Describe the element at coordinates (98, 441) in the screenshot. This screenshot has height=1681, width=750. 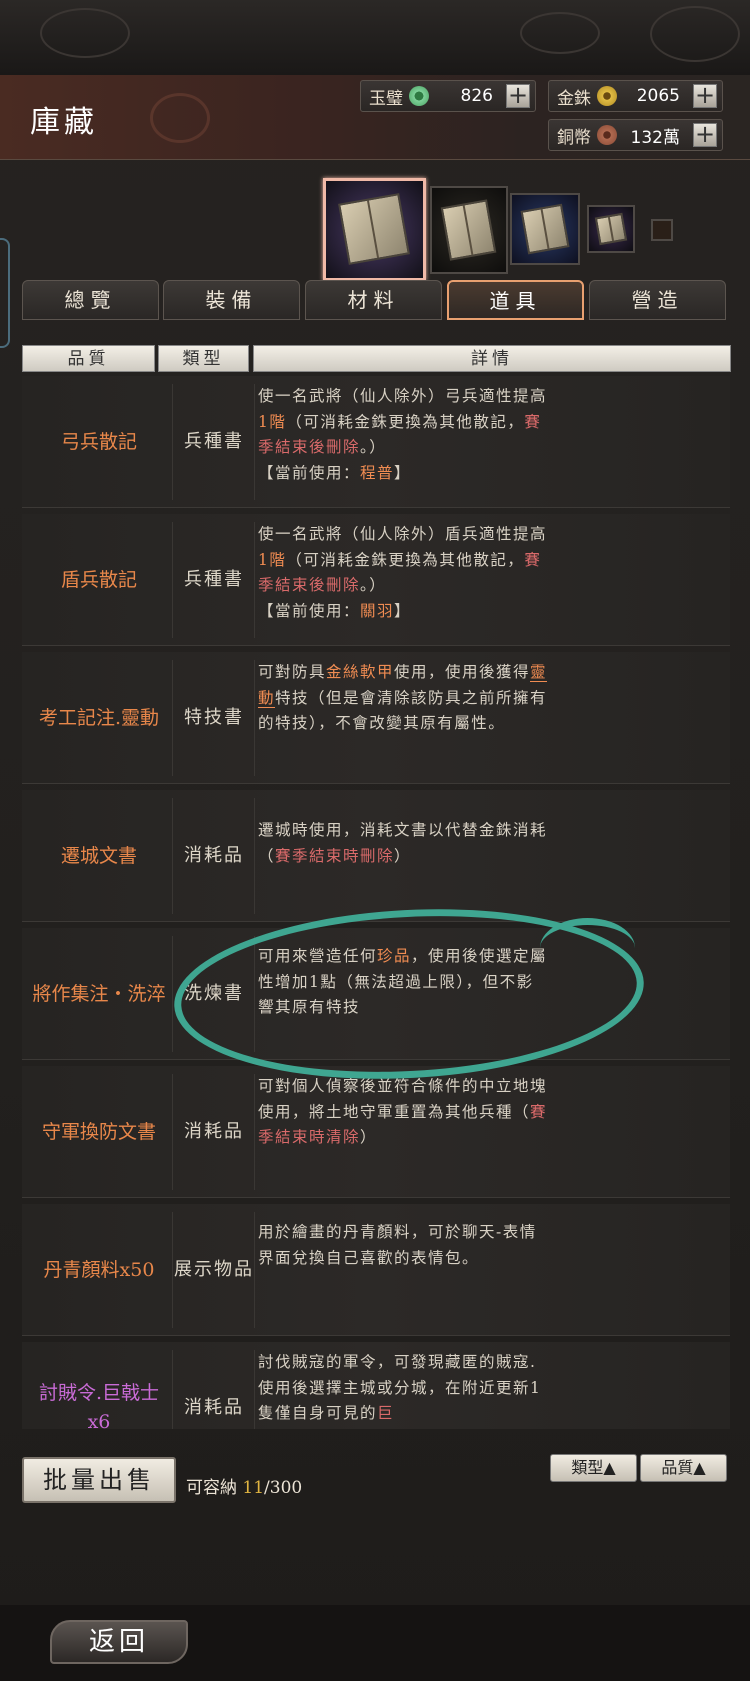
I see `item-name: 弓兵散記` at that location.